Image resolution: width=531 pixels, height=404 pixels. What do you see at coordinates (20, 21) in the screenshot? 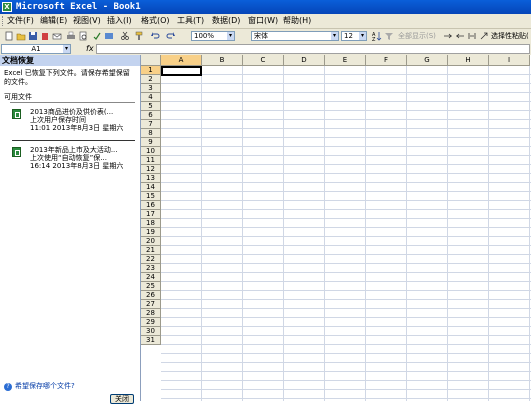
I see `menu-file: 文件(F)` at bounding box center [20, 21].